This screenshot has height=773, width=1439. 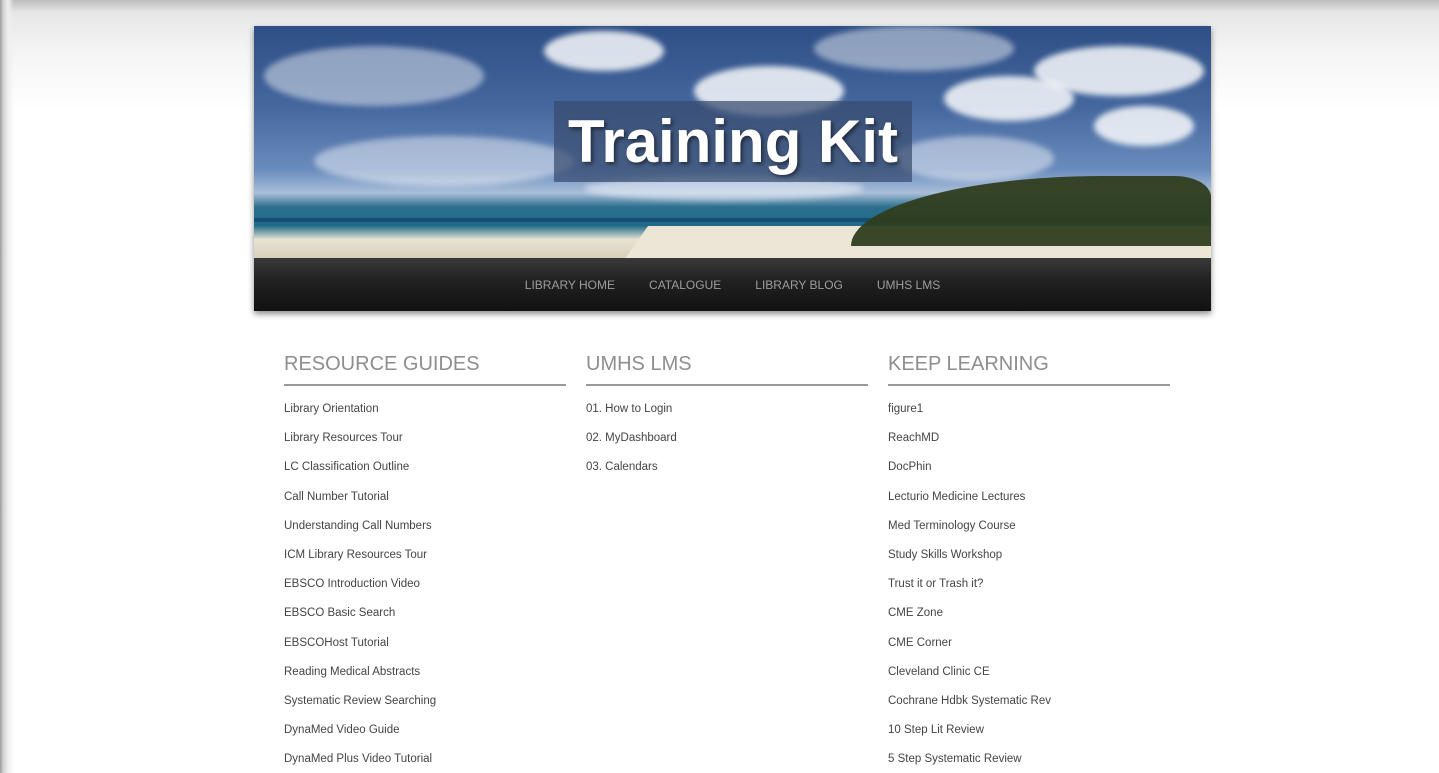 I want to click on window-top-shadow, so click(x=719, y=6).